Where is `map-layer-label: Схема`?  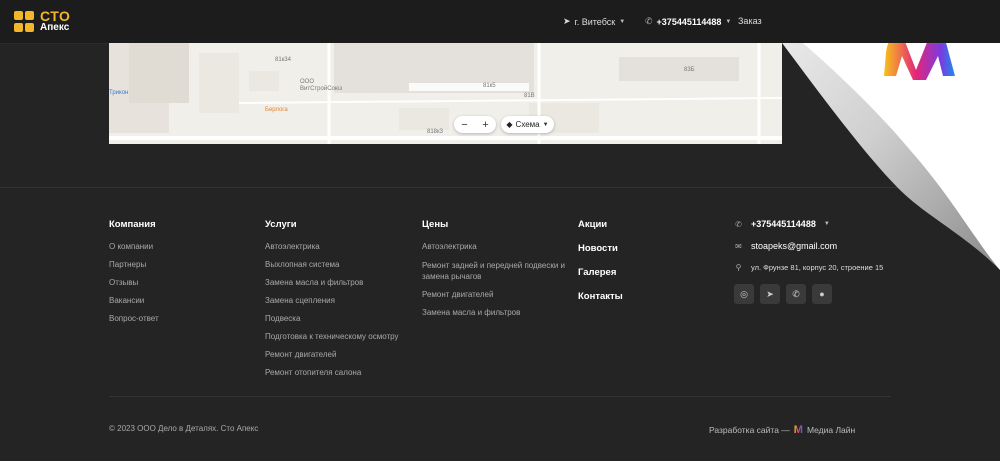 map-layer-label: Схема is located at coordinates (527, 124).